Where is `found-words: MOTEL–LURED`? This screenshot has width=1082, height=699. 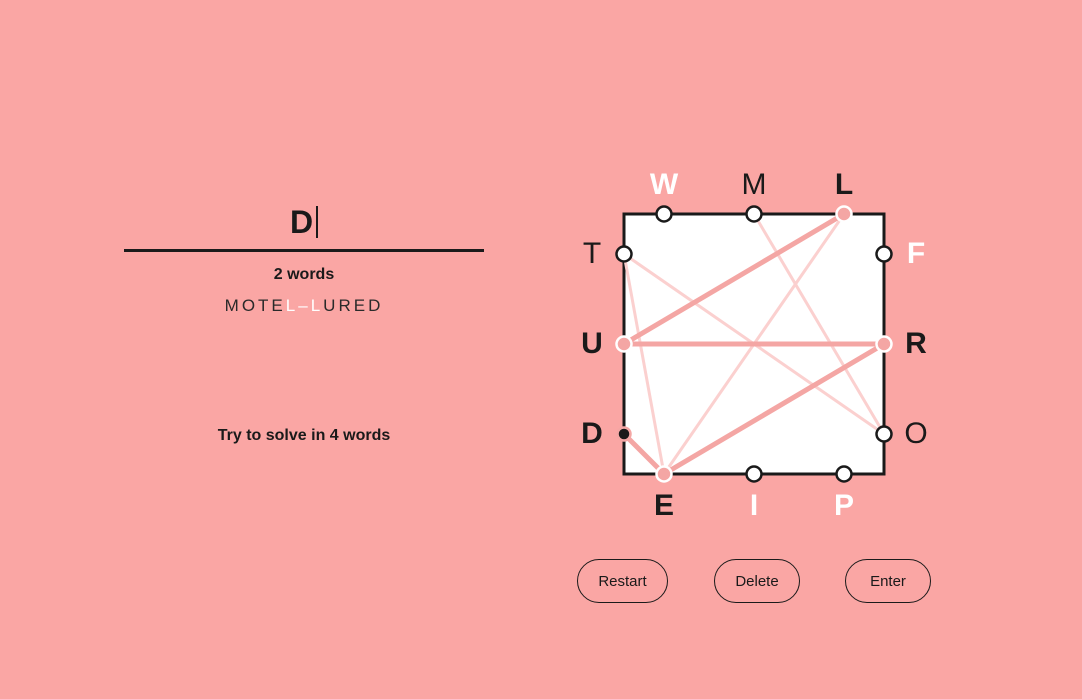
found-words: MOTEL–LURED is located at coordinates (304, 306).